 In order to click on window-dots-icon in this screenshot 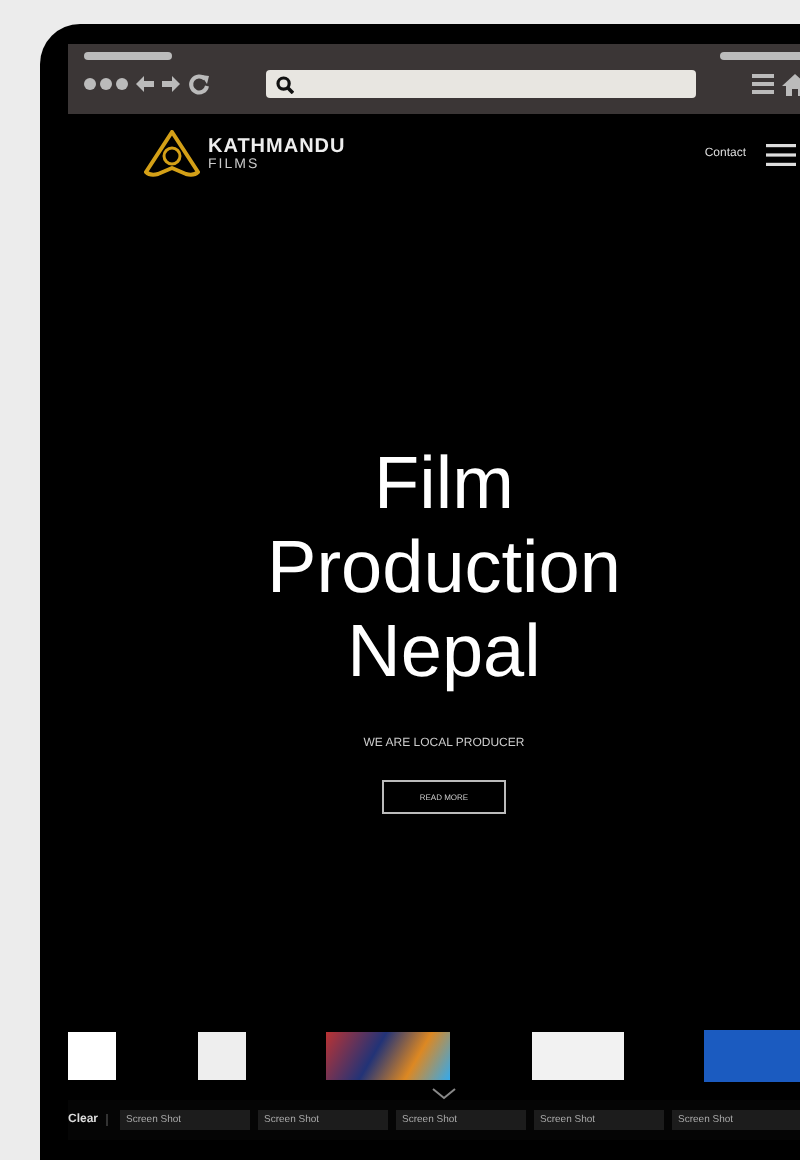, I will do `click(106, 84)`.